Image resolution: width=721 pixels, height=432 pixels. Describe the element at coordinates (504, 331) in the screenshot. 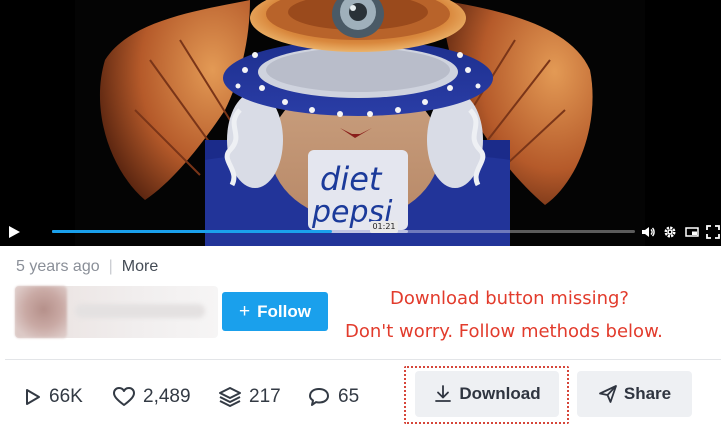

I see `annotation-line-2: Don't worry. Follow methods below.` at that location.